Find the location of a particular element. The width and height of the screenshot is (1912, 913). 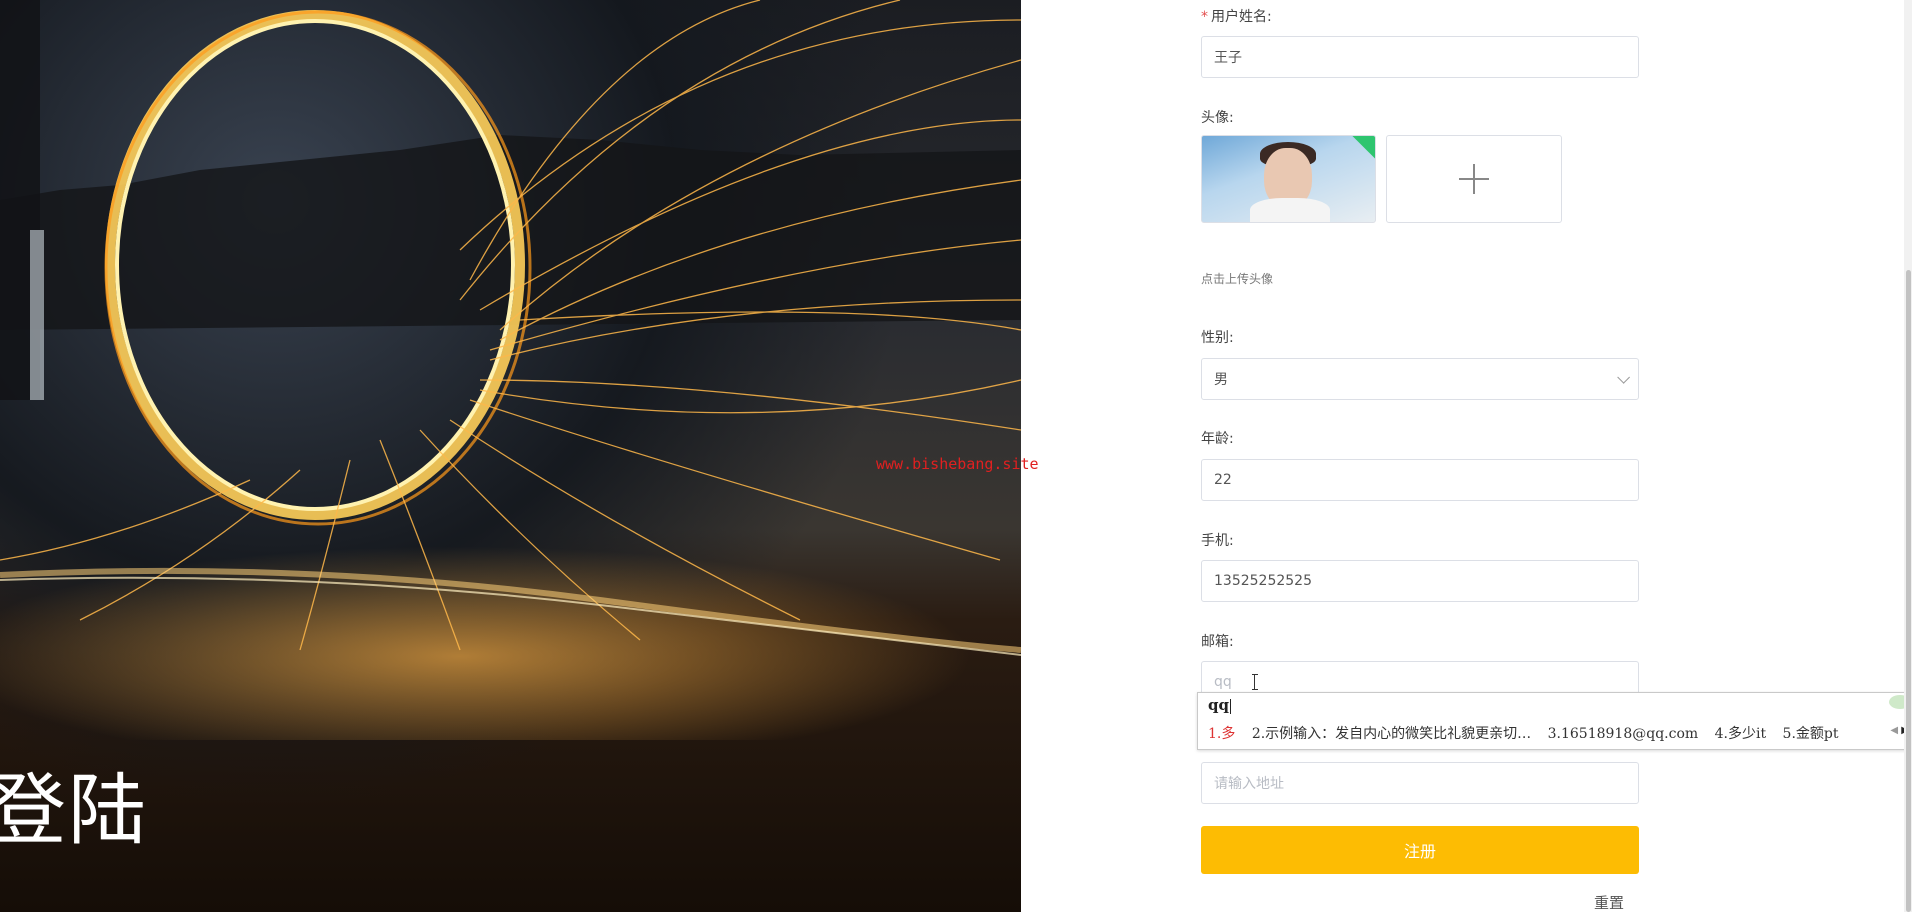

username-input: 王子 is located at coordinates (1420, 57).